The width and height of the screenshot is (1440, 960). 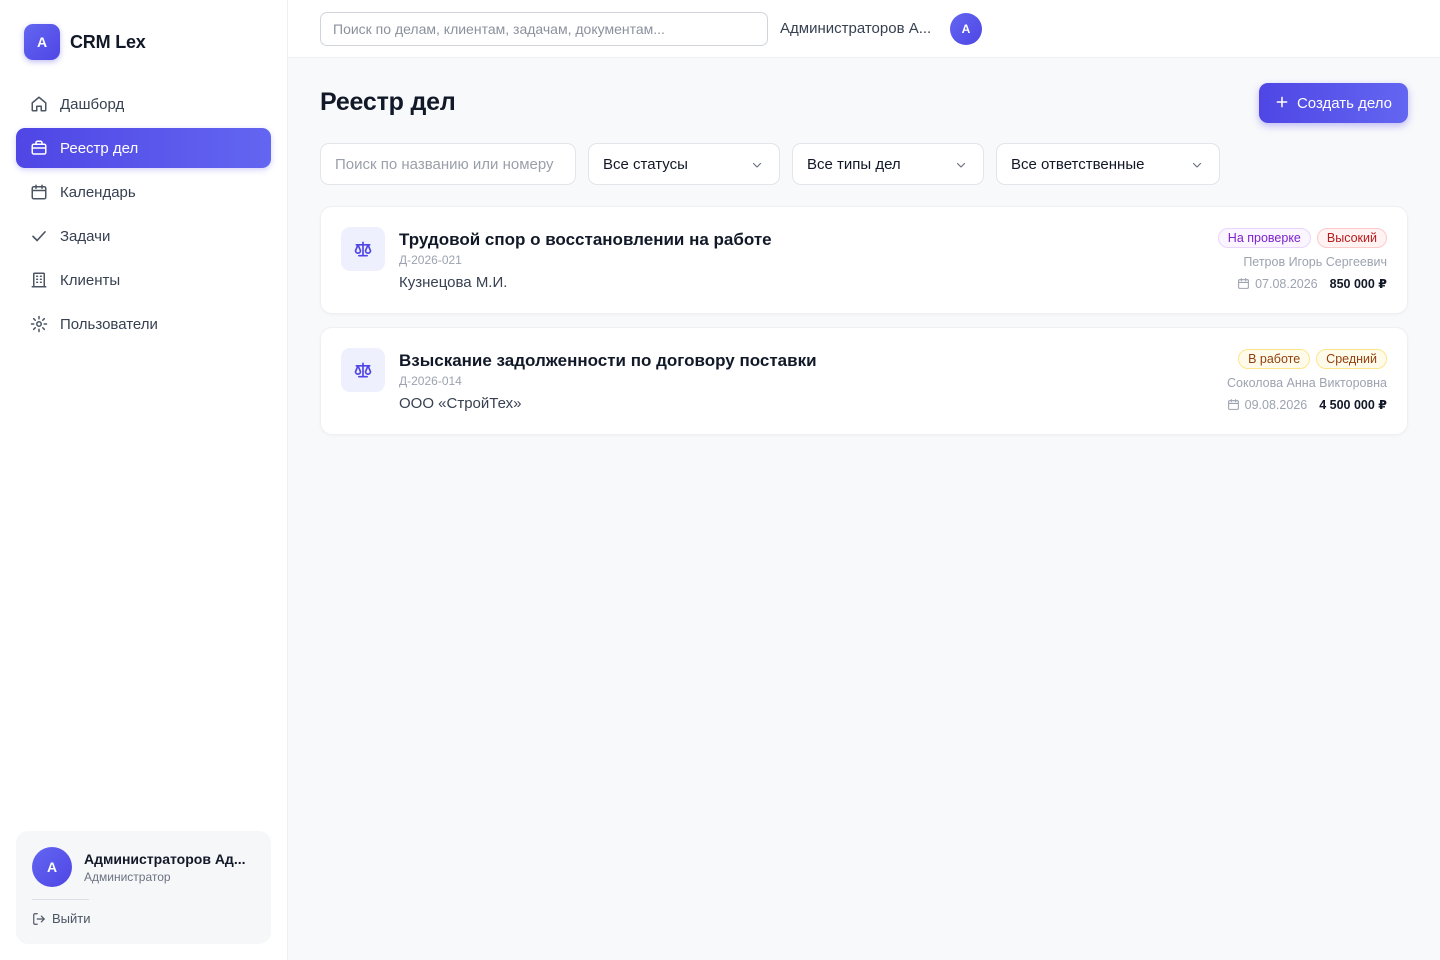 What do you see at coordinates (453, 282) in the screenshot?
I see `case-client: Кузнецова М.И.` at bounding box center [453, 282].